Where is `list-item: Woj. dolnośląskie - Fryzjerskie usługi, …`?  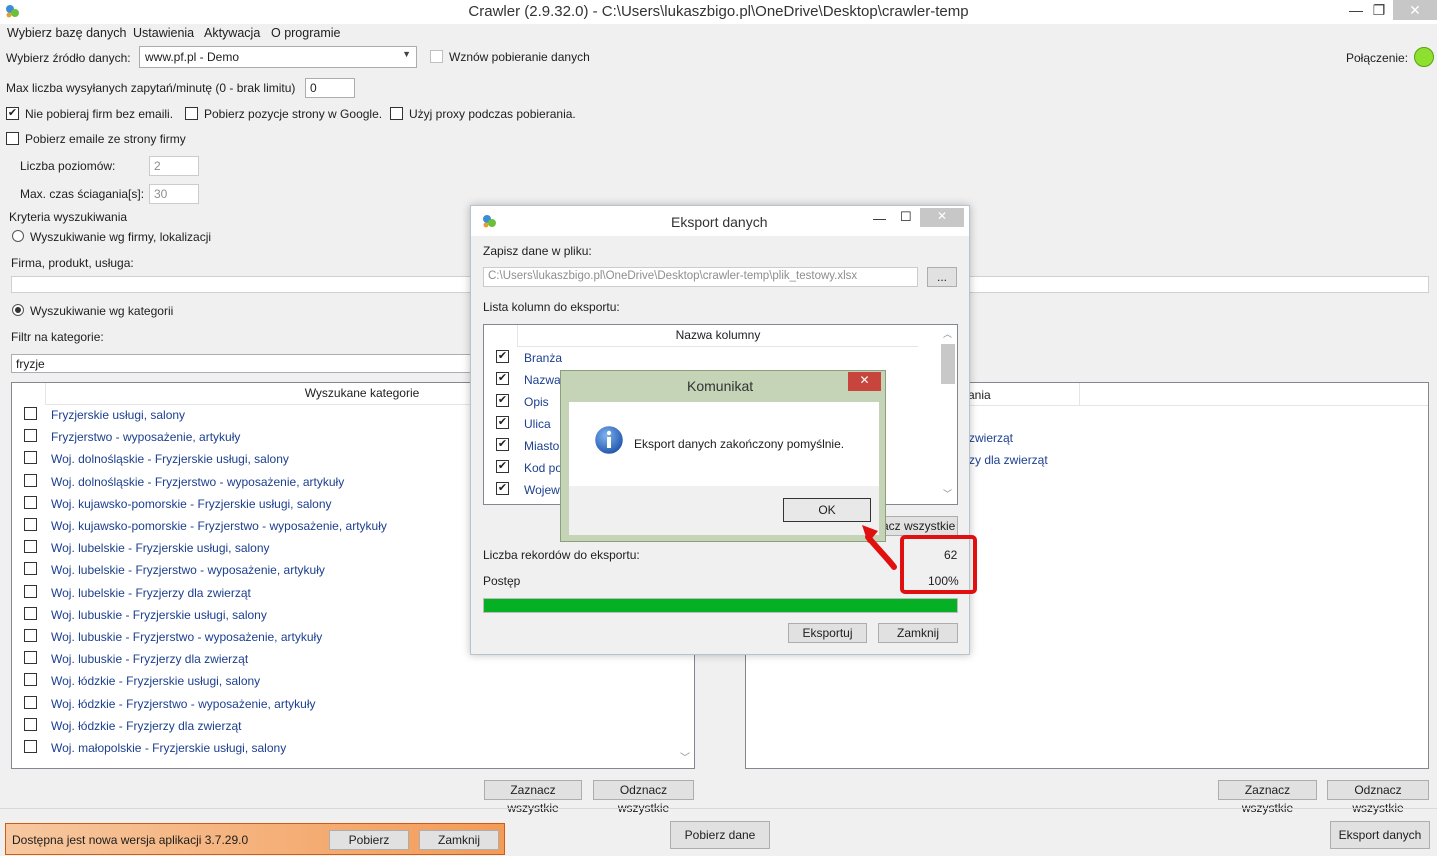
list-item: Woj. dolnośląskie - Fryzjerskie usługi, … is located at coordinates (170, 459).